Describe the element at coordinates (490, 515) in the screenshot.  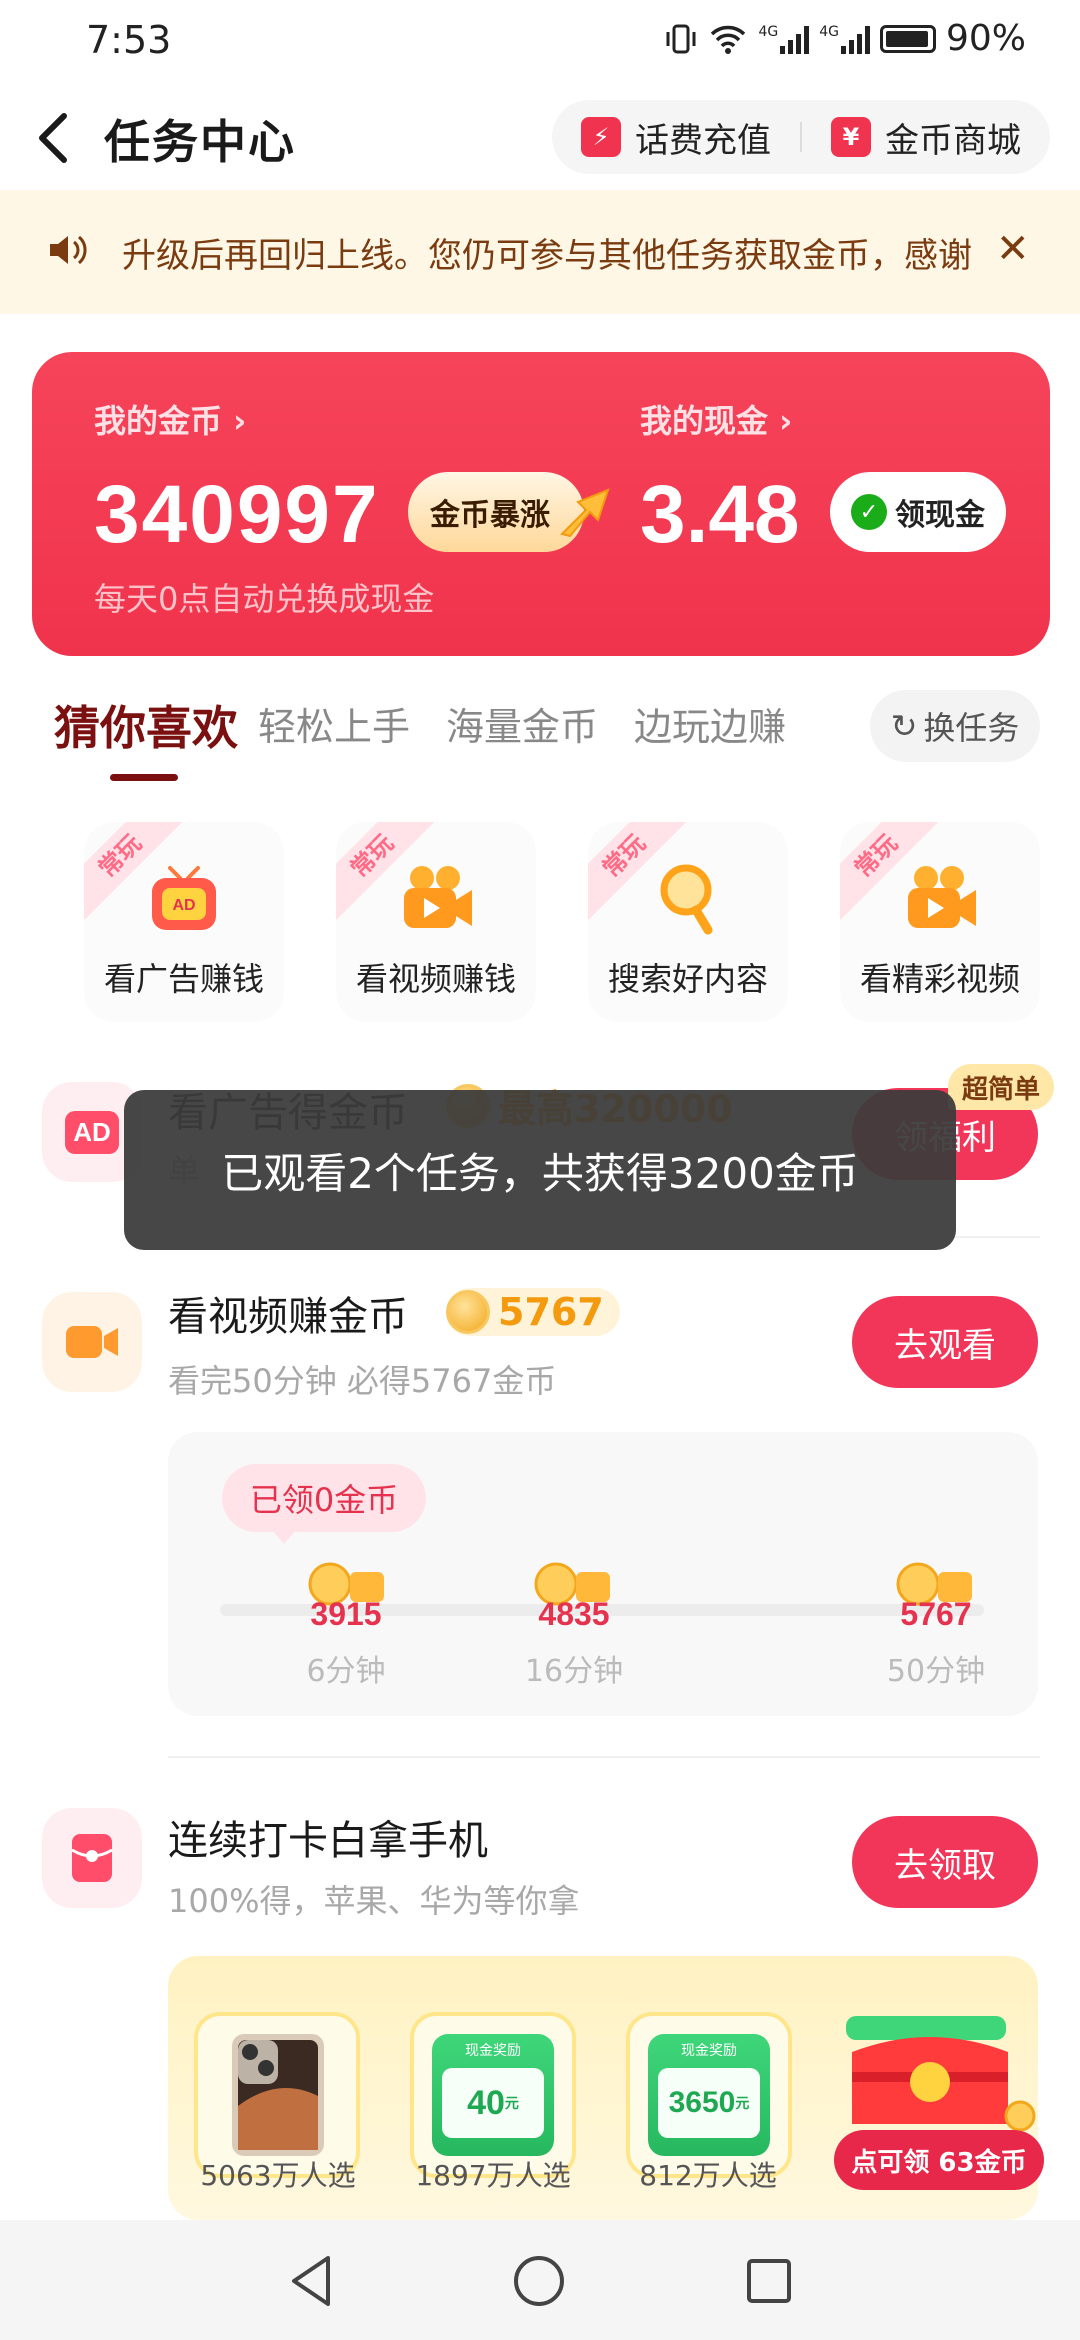
I see `coin-boost-label: 金币暴涨` at that location.